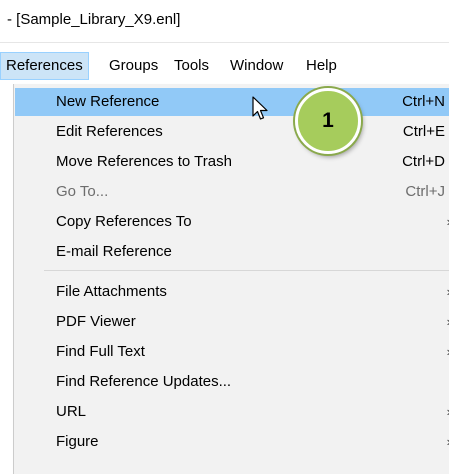 Image resolution: width=449 pixels, height=474 pixels. What do you see at coordinates (232, 222) in the screenshot?
I see `menu-item-copy-references-to: Copy References To ›` at bounding box center [232, 222].